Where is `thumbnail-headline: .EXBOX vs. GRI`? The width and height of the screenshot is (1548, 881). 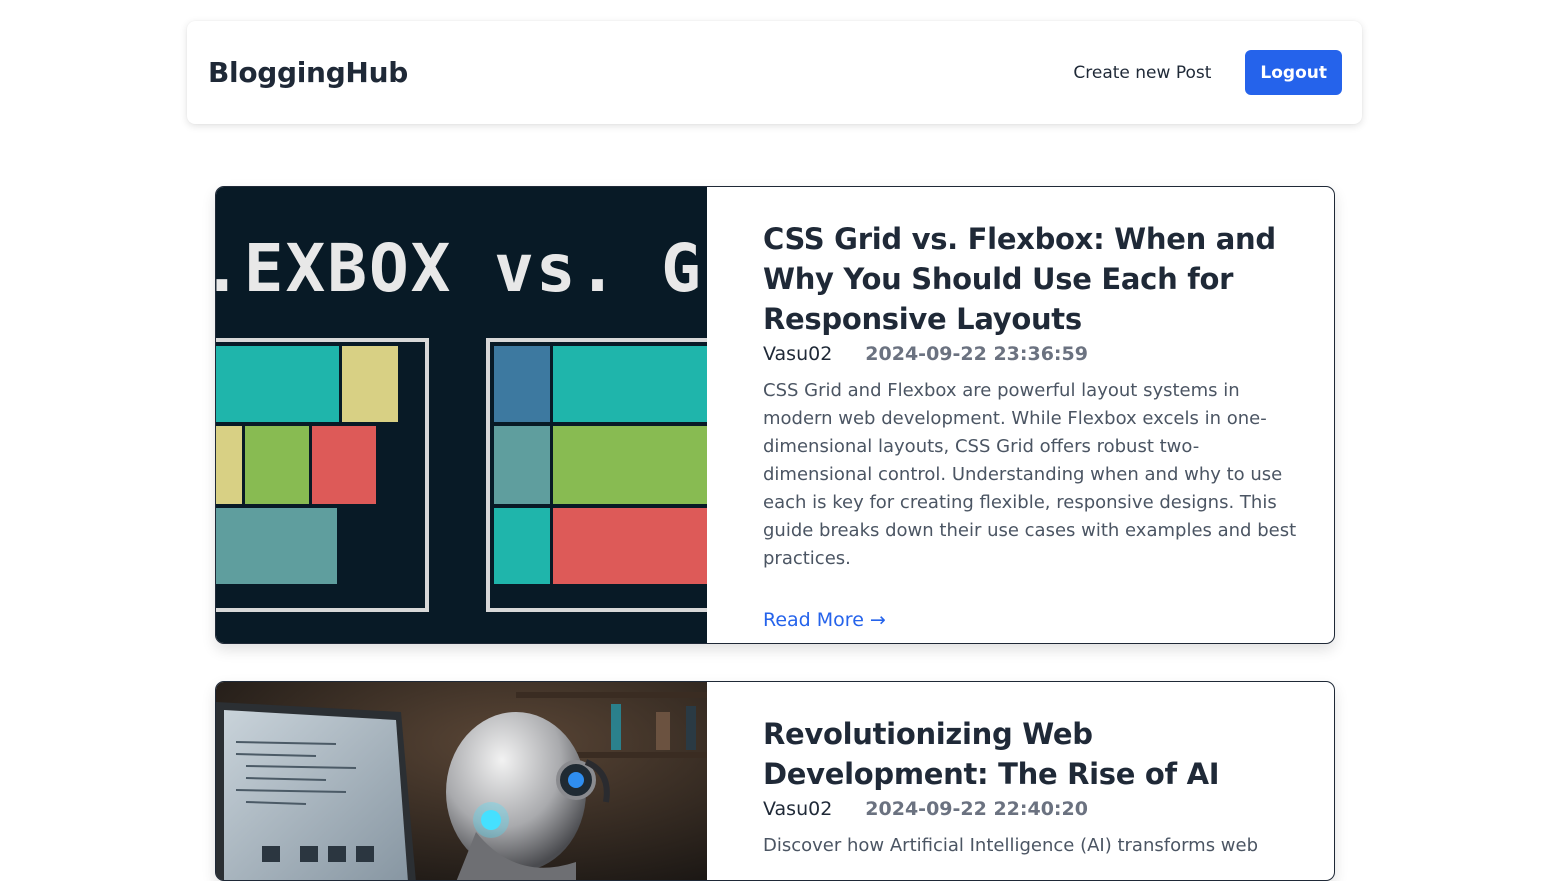 thumbnail-headline: .EXBOX vs. GRI is located at coordinates (461, 268).